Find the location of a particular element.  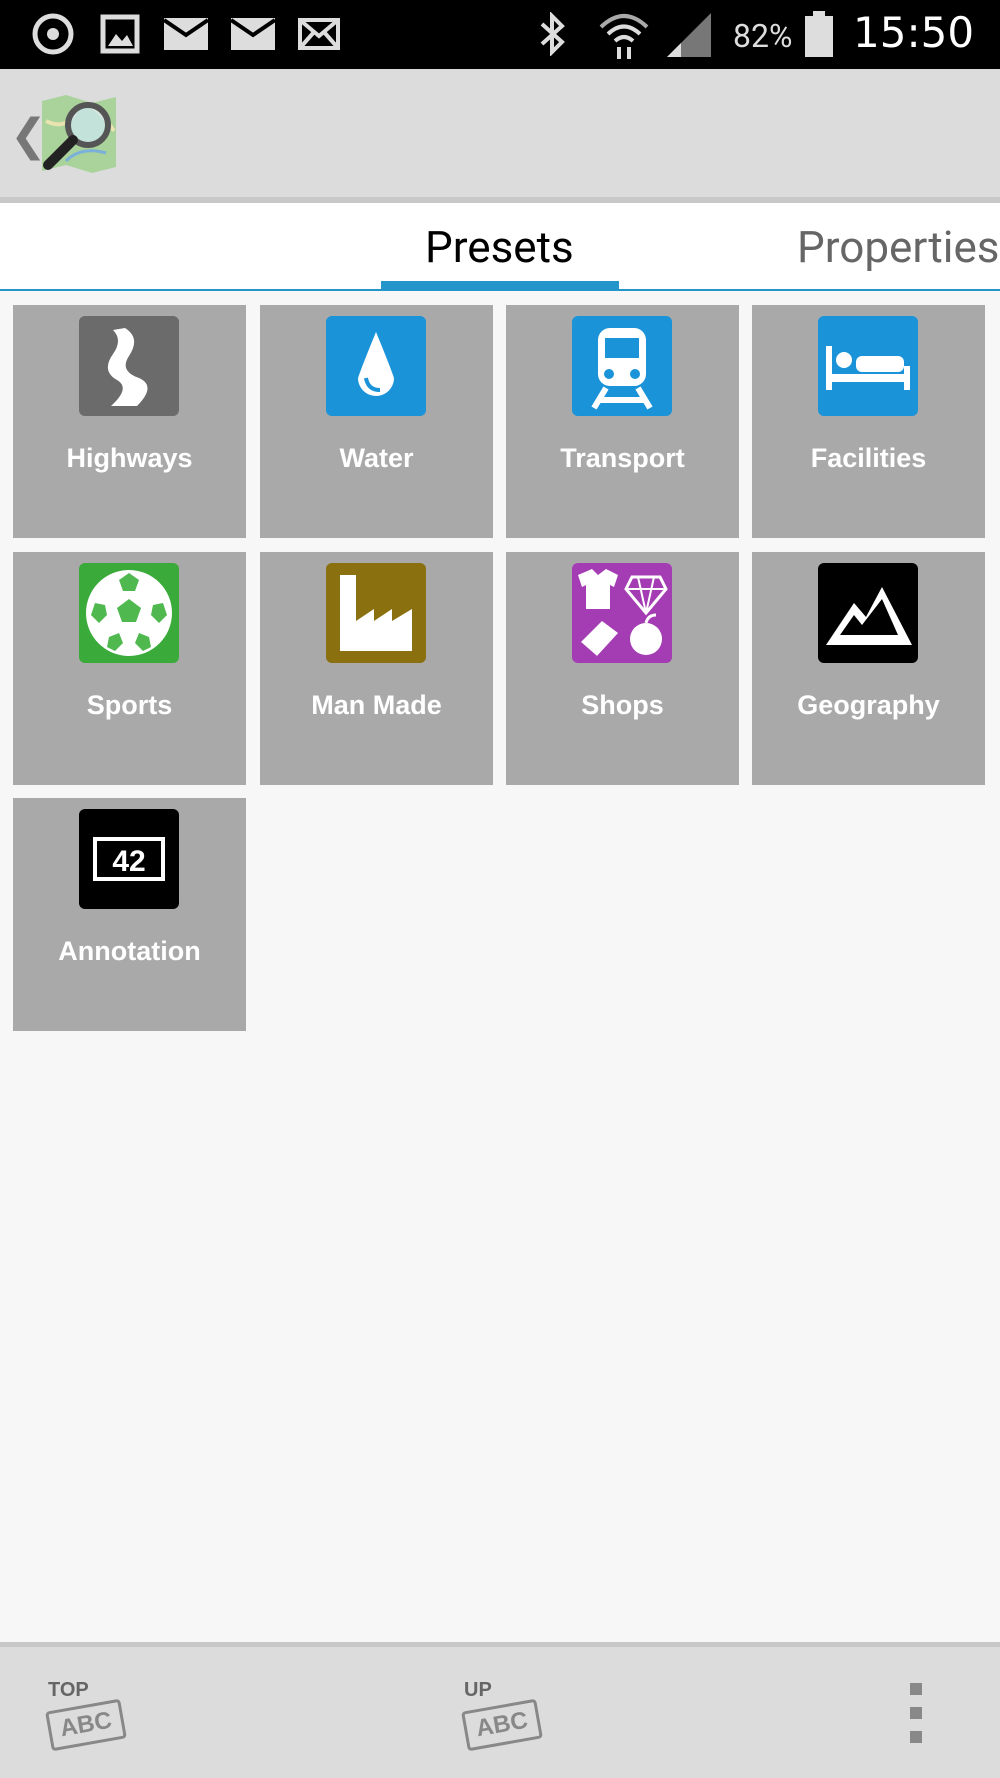

preset-man-made: Man Made is located at coordinates (376, 668).